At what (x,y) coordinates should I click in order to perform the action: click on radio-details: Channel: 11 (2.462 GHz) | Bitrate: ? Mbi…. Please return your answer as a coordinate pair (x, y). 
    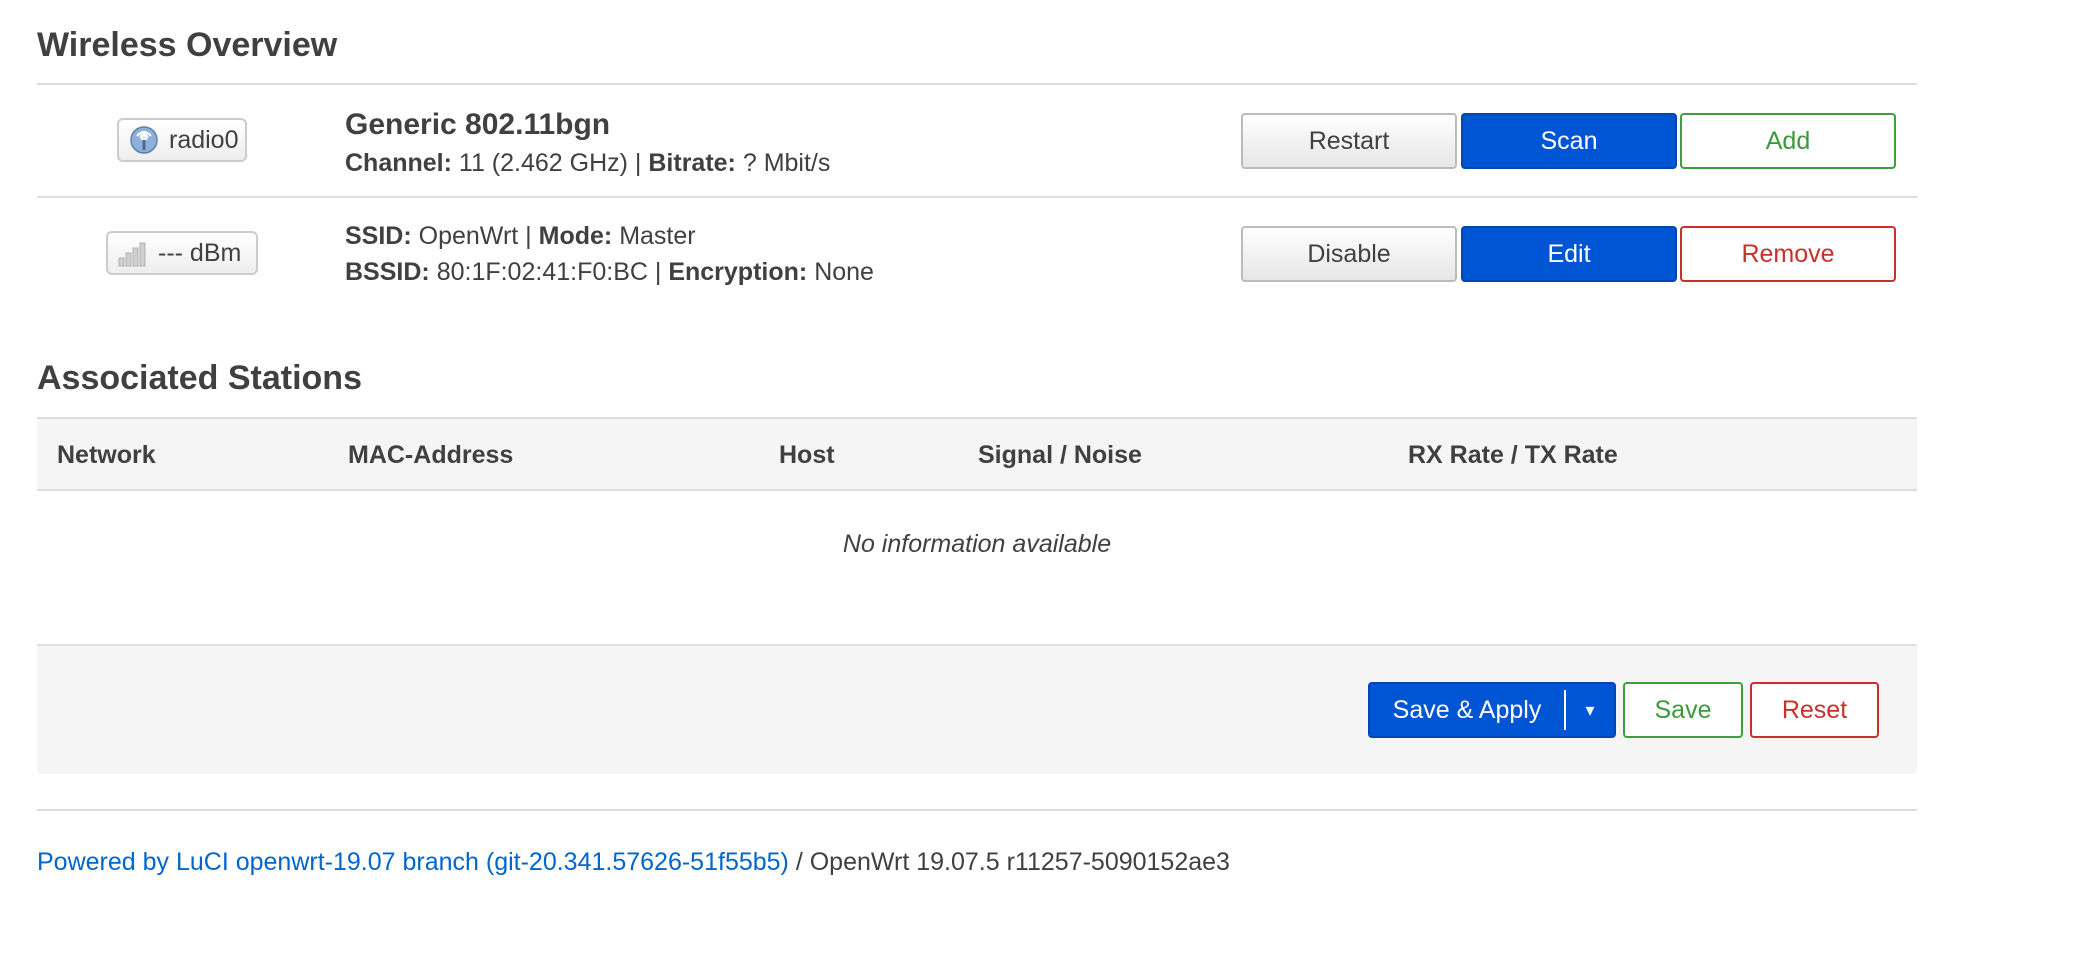
    Looking at the image, I should click on (587, 163).